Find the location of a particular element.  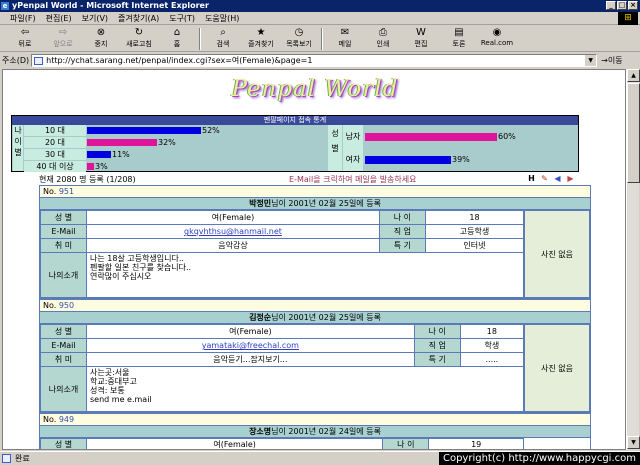

home-icon: ⌂ is located at coordinates (177, 32).